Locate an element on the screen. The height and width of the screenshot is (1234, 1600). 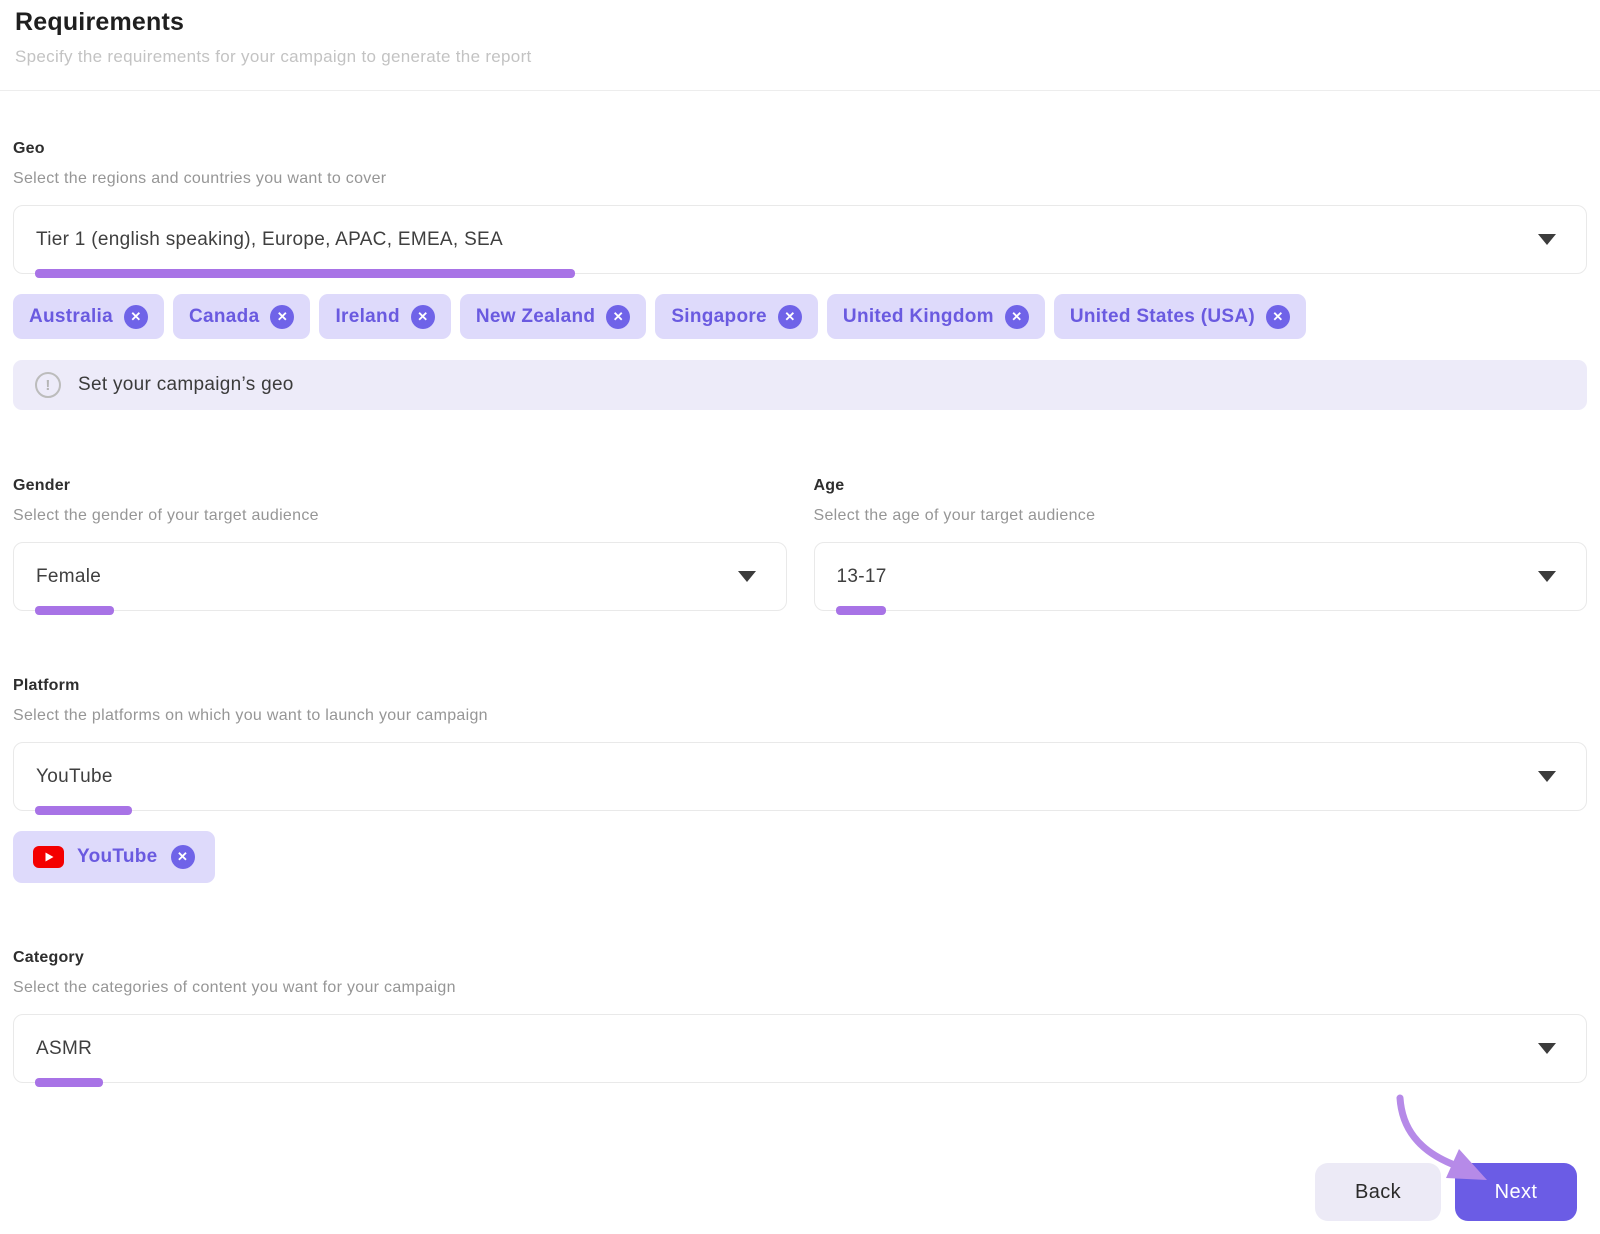
annotation-underline-category is located at coordinates (69, 1082).